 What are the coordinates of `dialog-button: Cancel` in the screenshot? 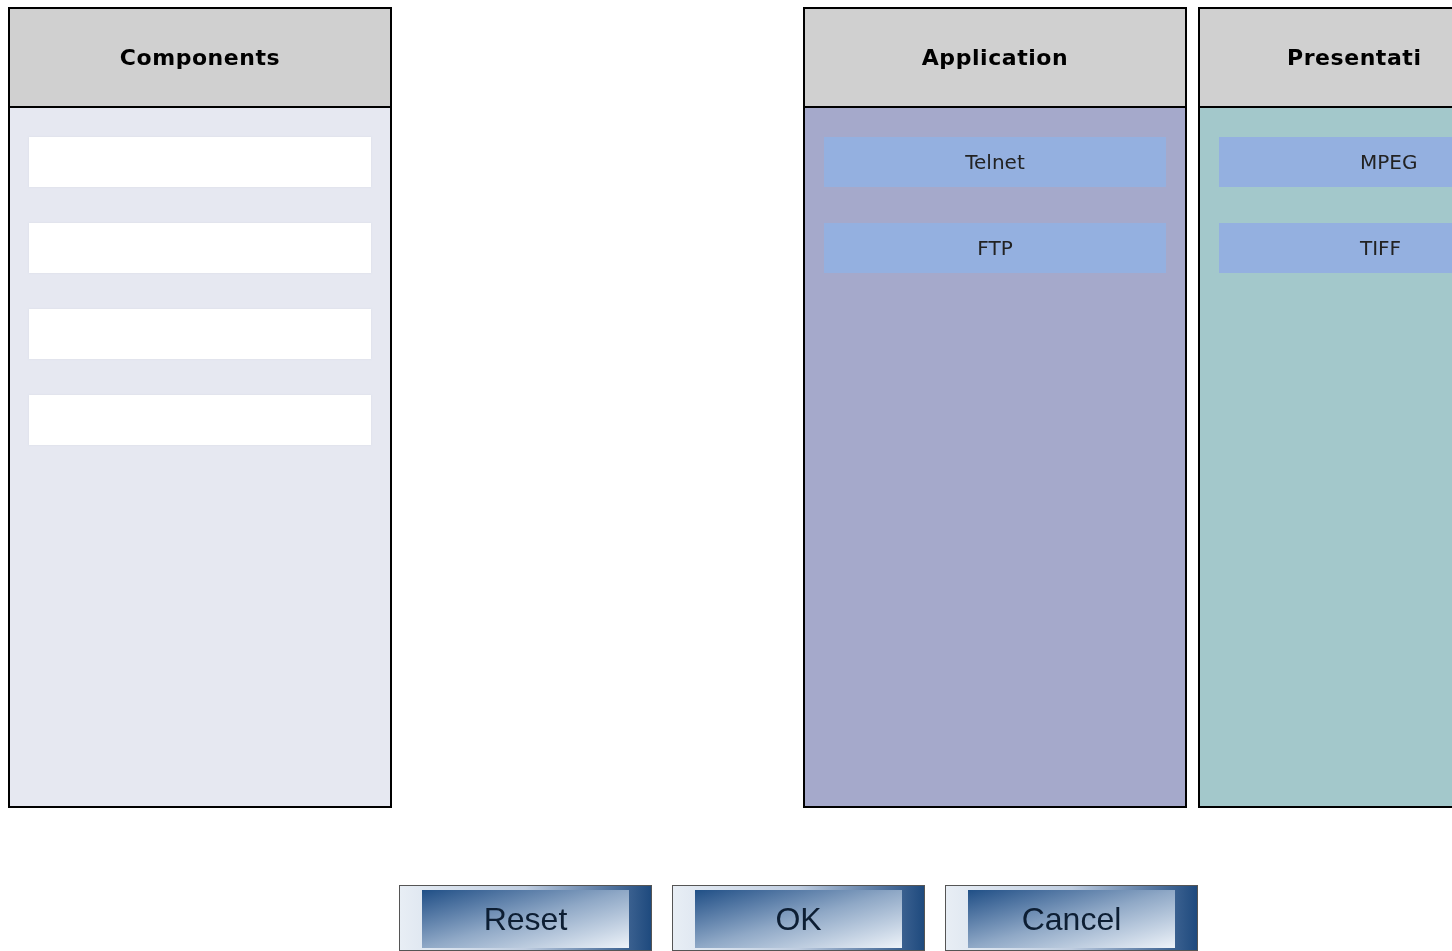 It's located at (1071, 918).